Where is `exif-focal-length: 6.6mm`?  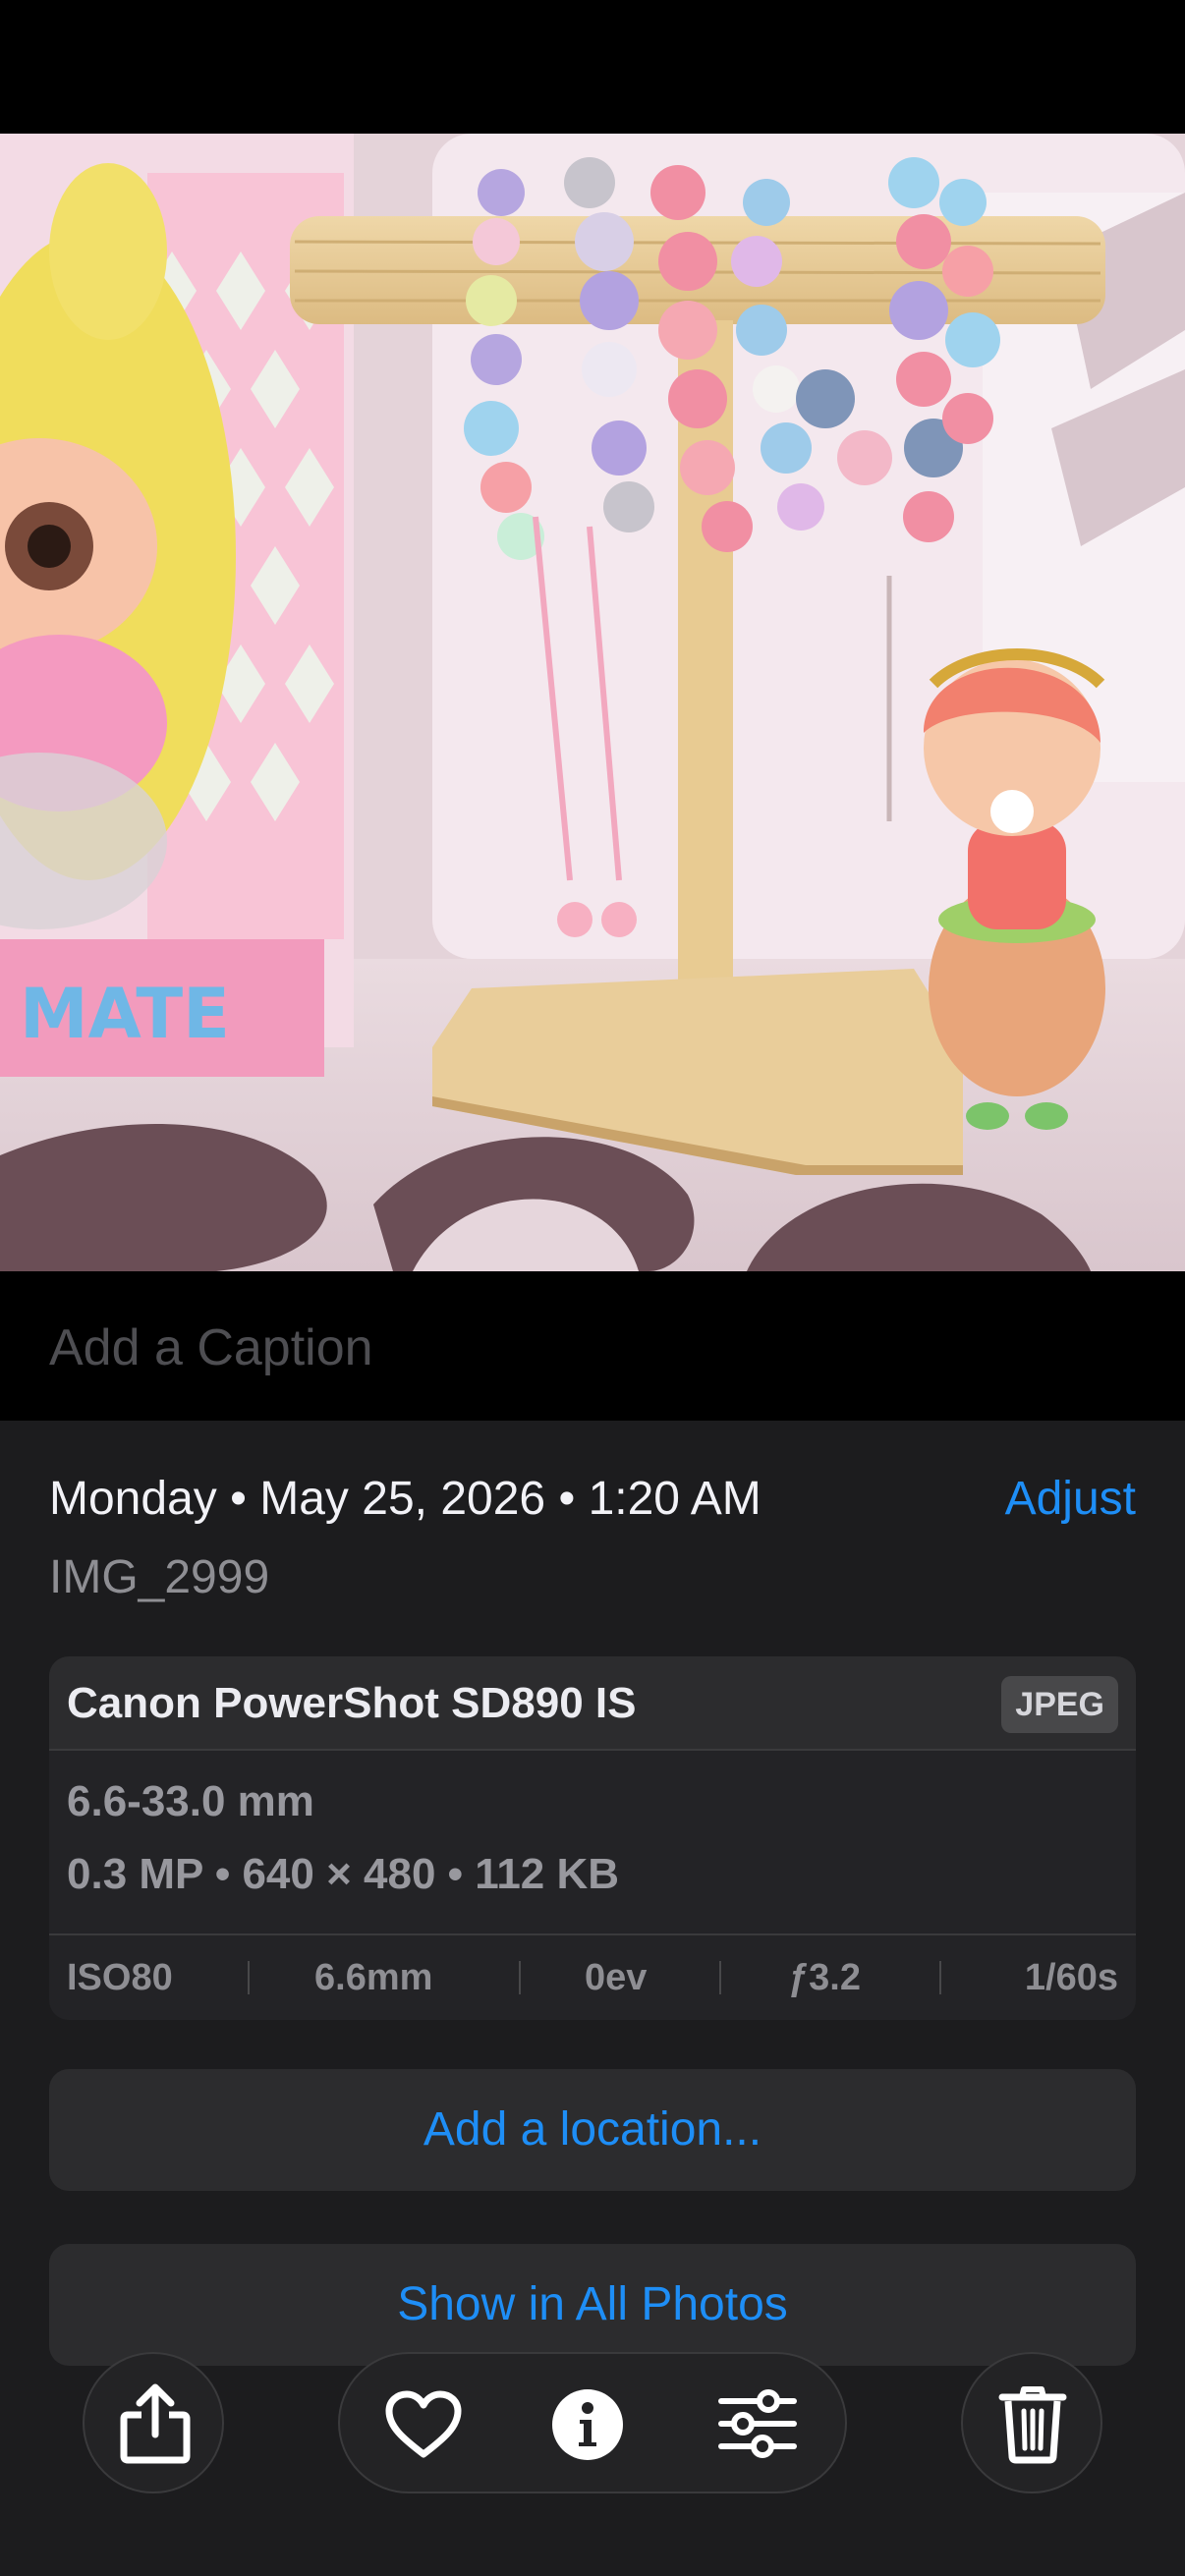 exif-focal-length: 6.6mm is located at coordinates (374, 1977).